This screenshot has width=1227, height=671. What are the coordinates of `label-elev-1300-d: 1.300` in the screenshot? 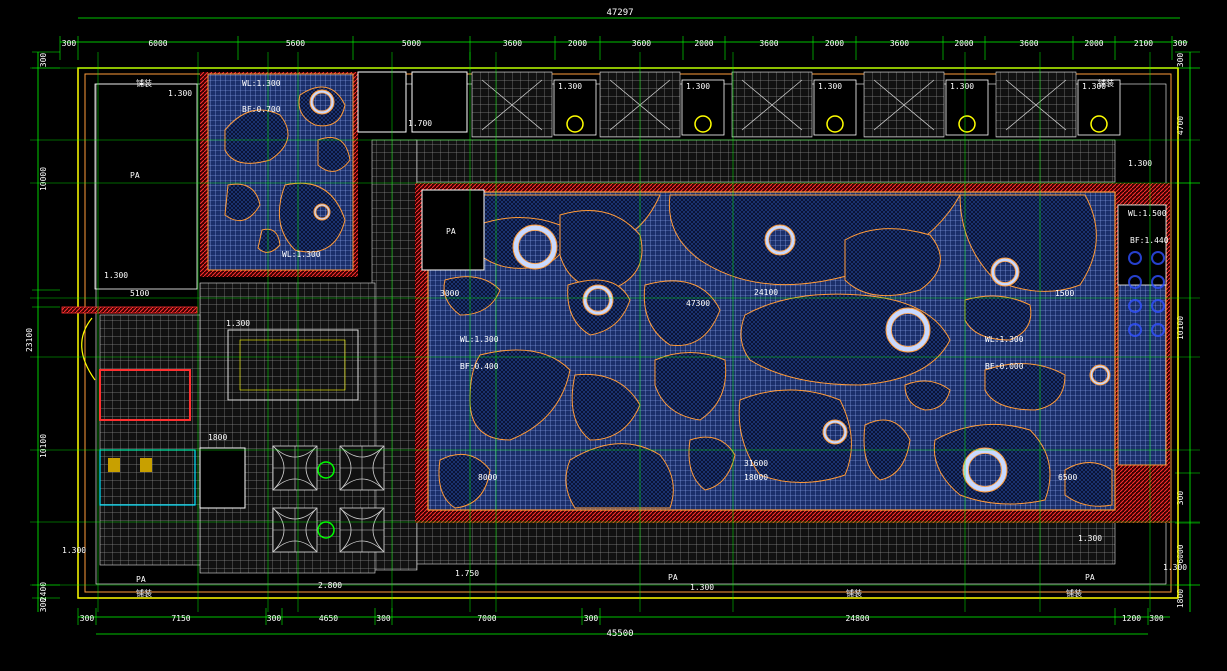 It's located at (1140, 163).